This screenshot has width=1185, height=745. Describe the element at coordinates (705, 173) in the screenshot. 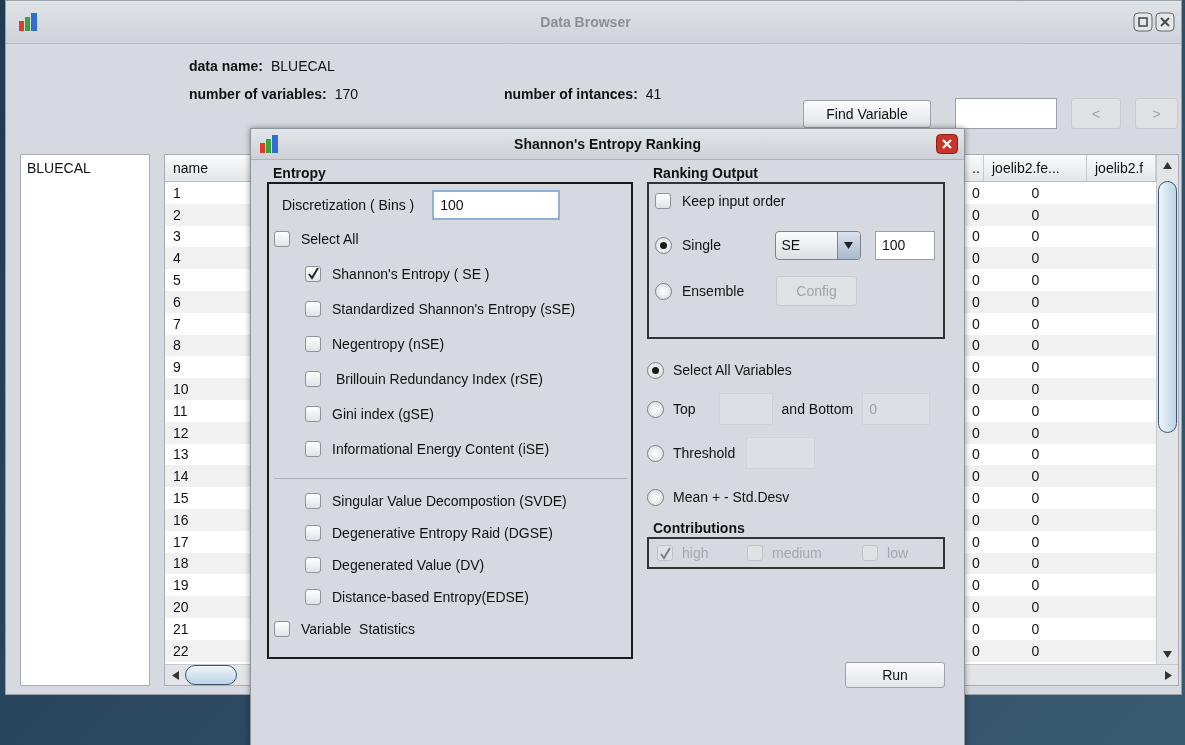

I see `section-title: Ranking Output` at that location.